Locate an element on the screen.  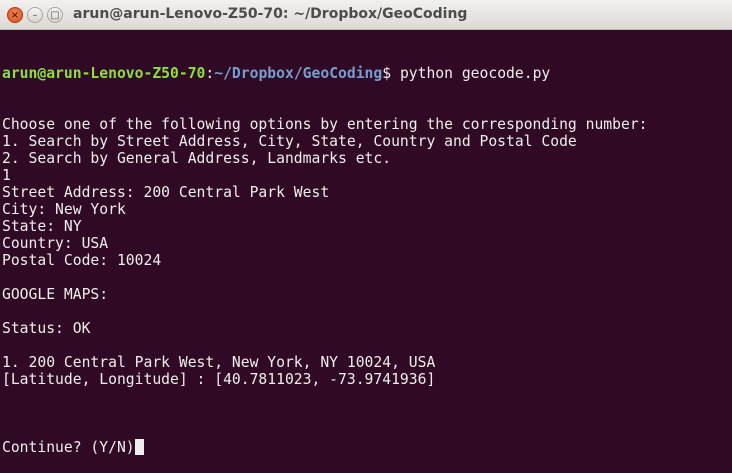
output-line: 1 is located at coordinates (6, 175).